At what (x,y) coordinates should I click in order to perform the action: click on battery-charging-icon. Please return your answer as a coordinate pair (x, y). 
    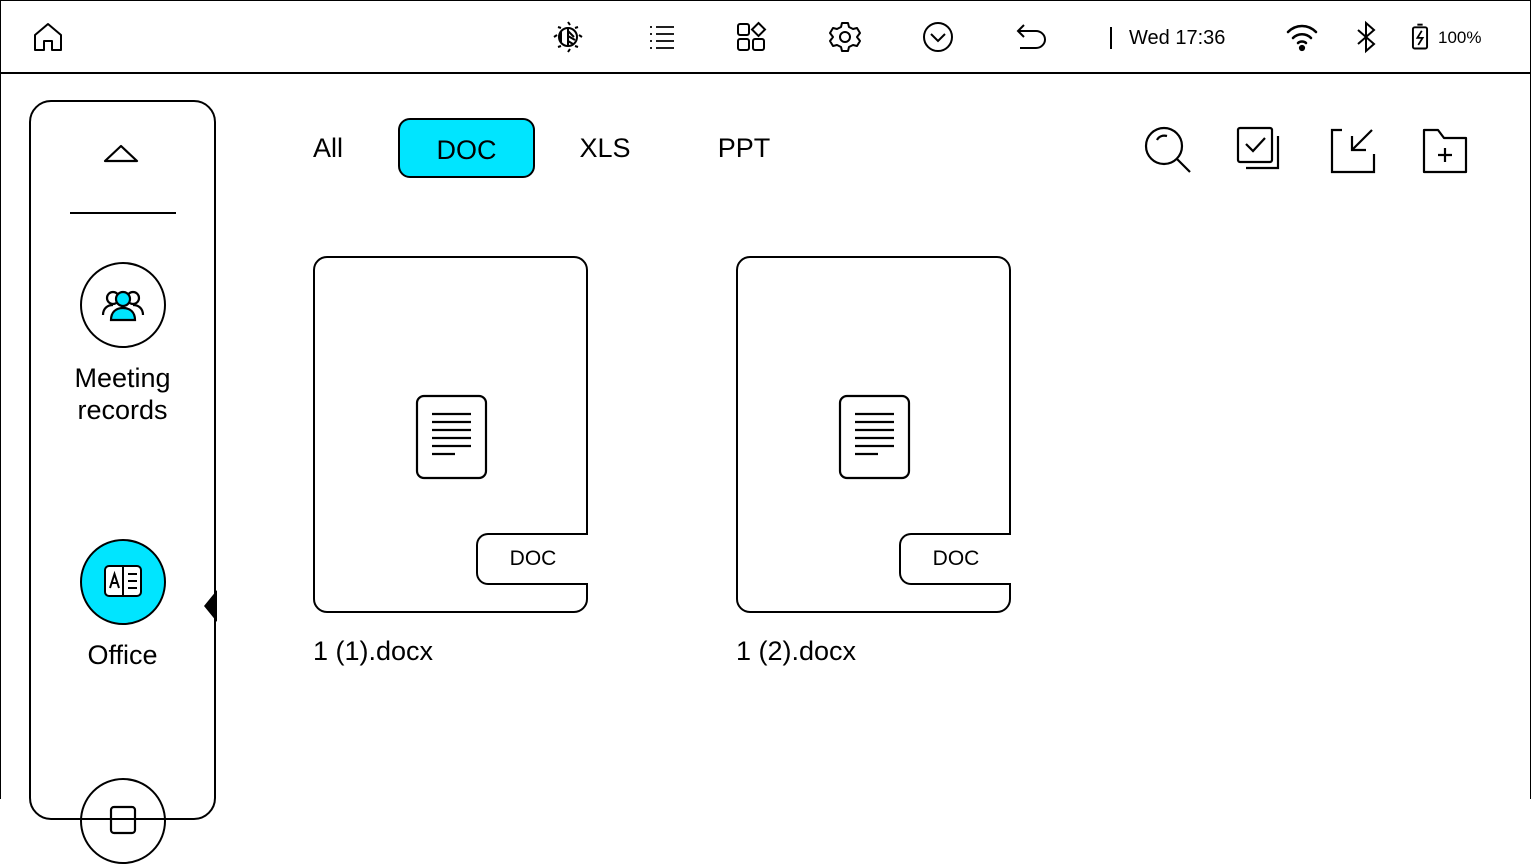
    Looking at the image, I should click on (1420, 37).